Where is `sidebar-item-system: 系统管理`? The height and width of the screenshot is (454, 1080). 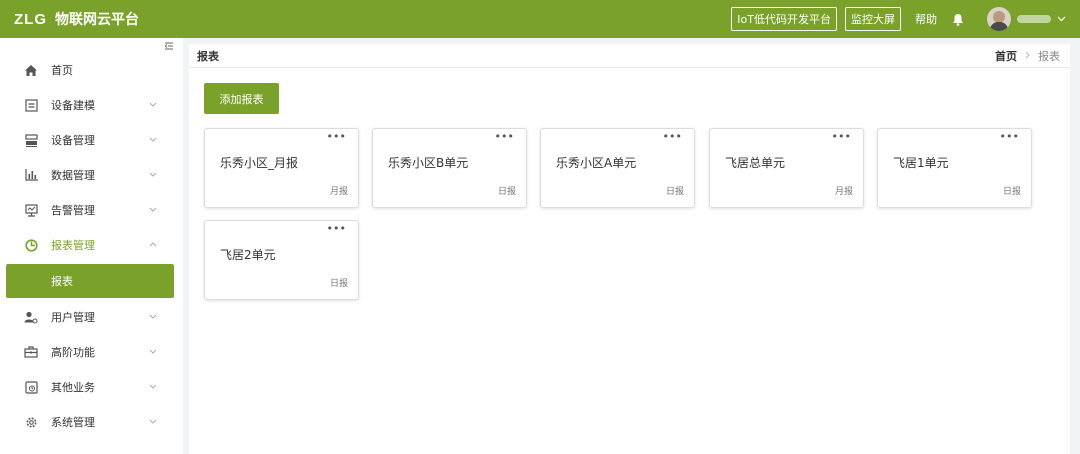
sidebar-item-system: 系统管理 is located at coordinates (91, 422).